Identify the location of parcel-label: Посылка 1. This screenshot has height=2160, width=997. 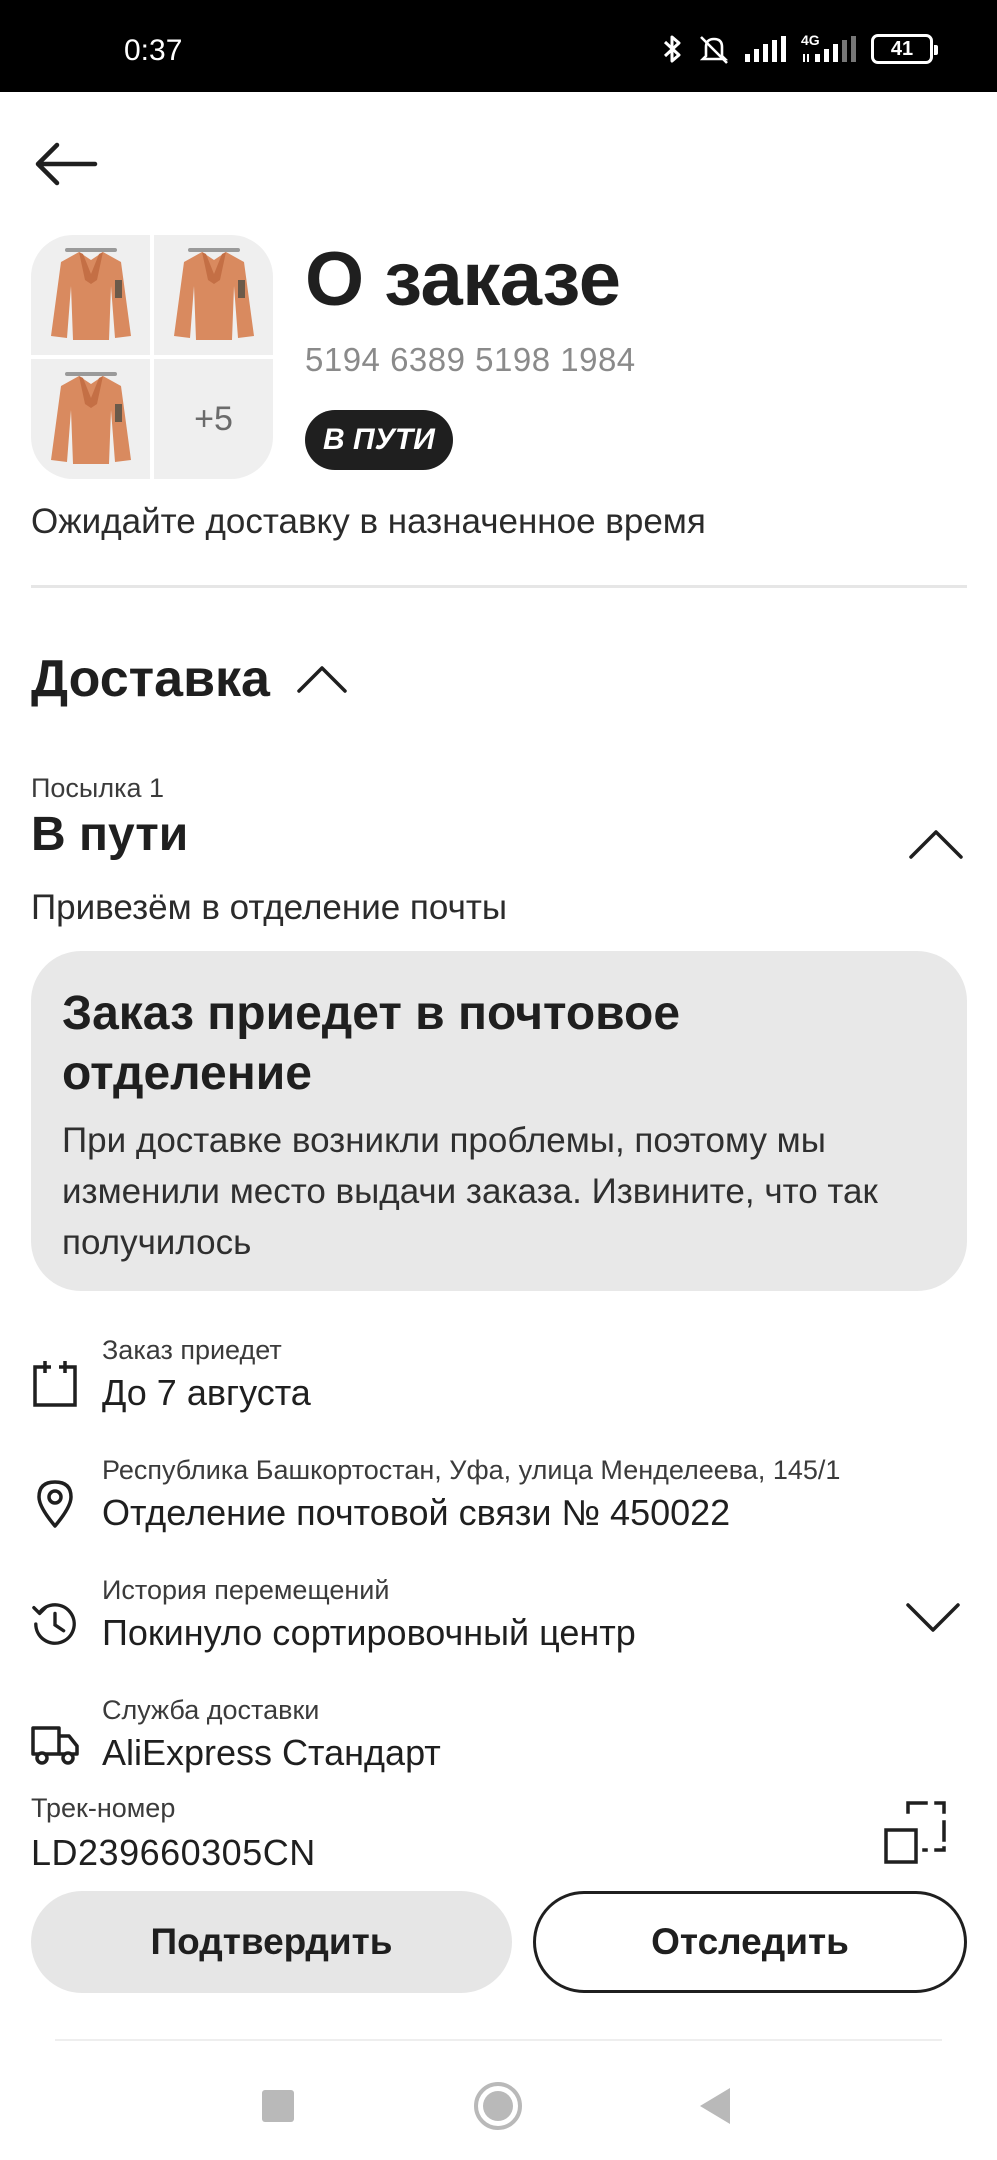
(98, 788).